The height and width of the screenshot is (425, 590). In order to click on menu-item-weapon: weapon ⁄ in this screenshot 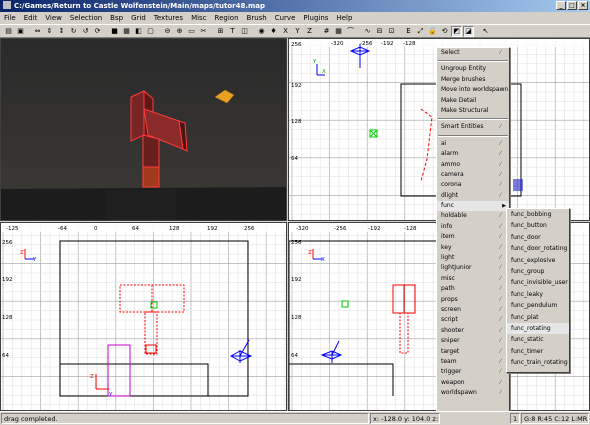, I will do `click(473, 383)`.